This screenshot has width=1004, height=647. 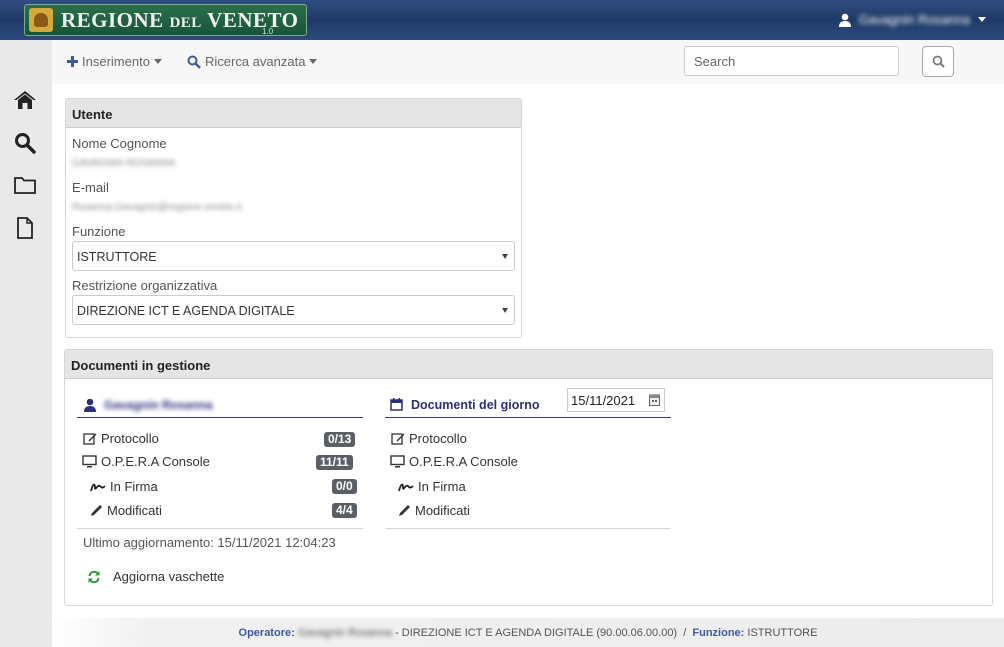 What do you see at coordinates (146, 461) in the screenshot?
I see `left-row-opera-console: O.P.E.R.A Console` at bounding box center [146, 461].